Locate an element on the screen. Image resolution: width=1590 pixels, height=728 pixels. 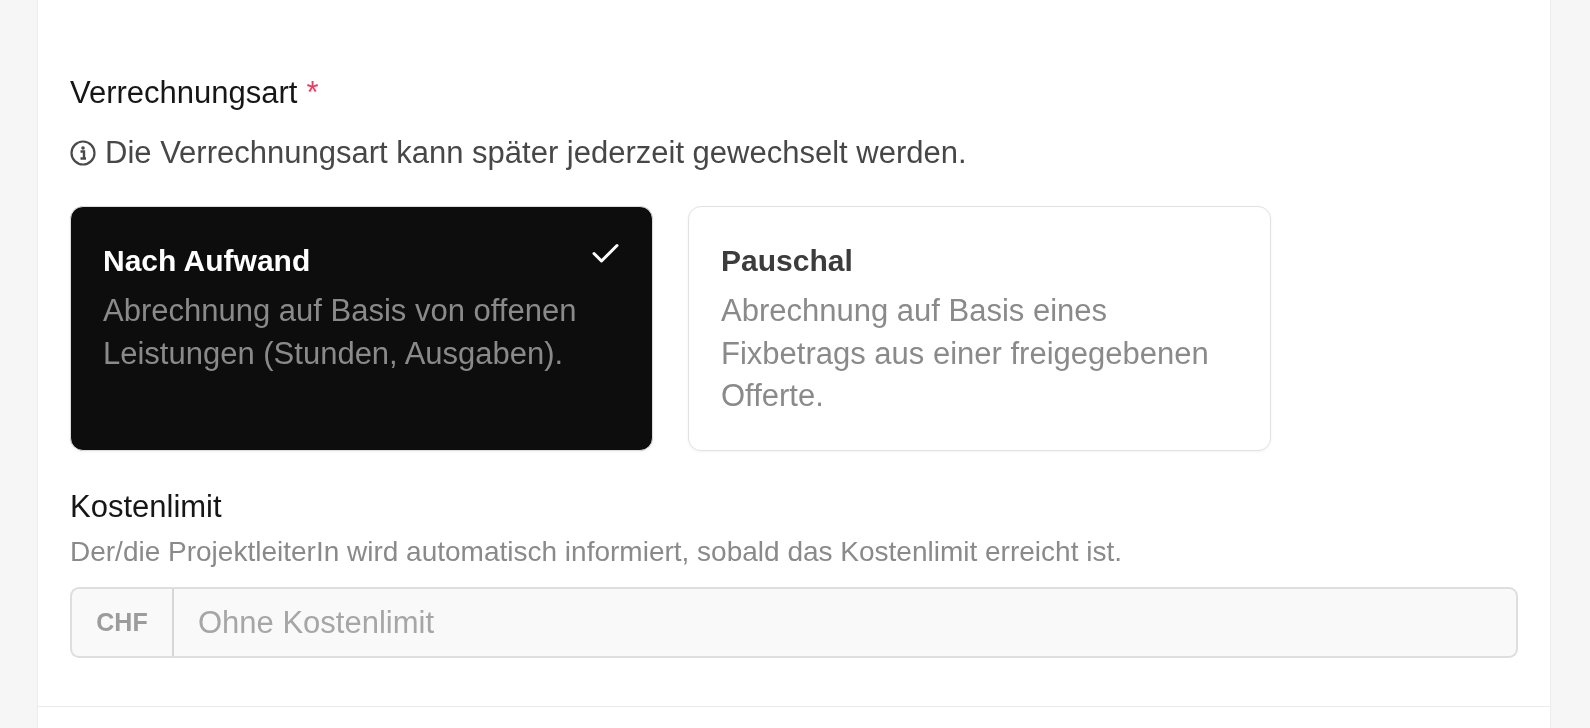
hint-text: Die Verrechnungsart kann später jederzeit gewechselt werden. is located at coordinates (536, 153).